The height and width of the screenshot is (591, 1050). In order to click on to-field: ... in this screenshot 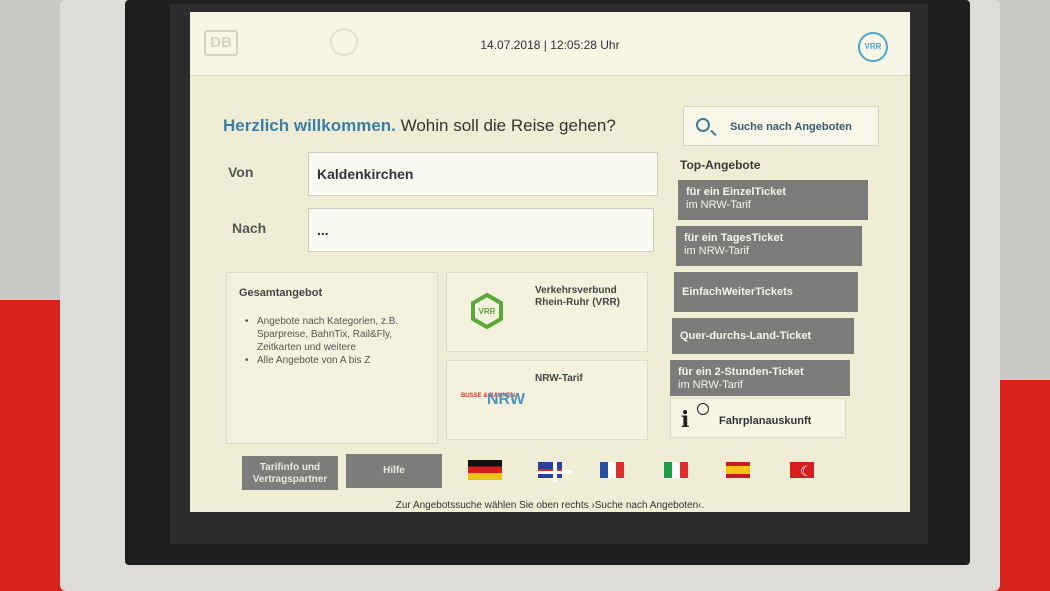, I will do `click(481, 230)`.